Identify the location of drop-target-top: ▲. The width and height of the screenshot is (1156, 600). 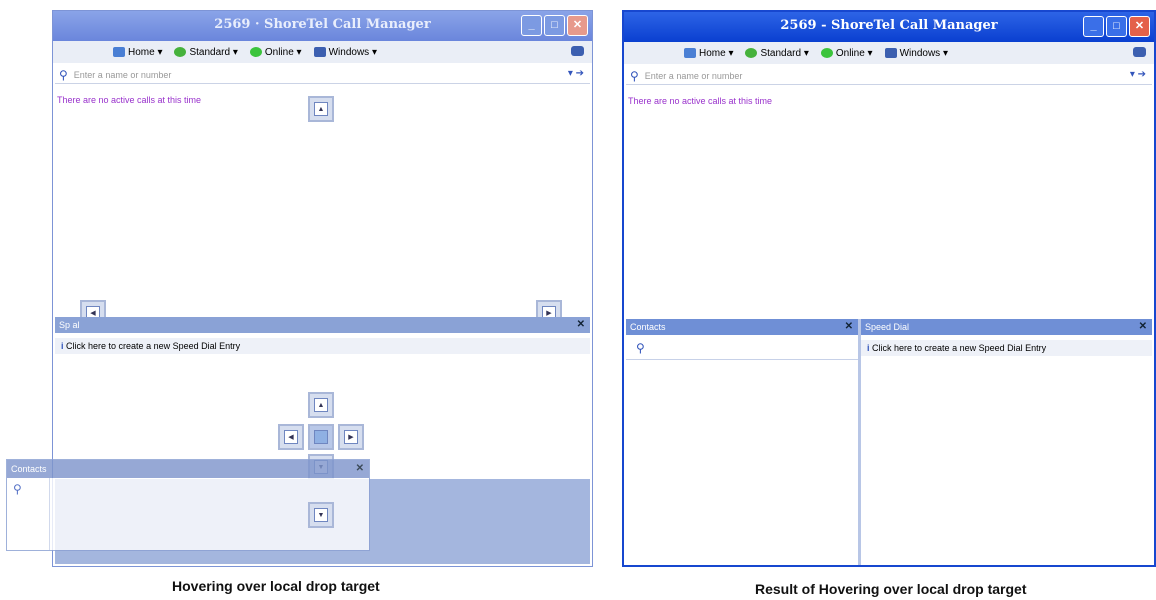
(321, 109).